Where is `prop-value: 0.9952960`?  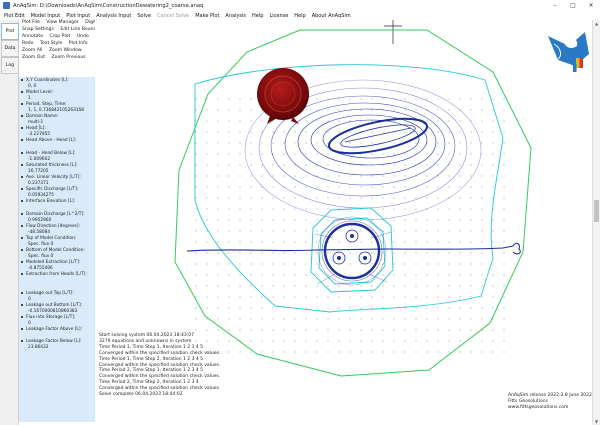 prop-value: 0.9952960 is located at coordinates (40, 220).